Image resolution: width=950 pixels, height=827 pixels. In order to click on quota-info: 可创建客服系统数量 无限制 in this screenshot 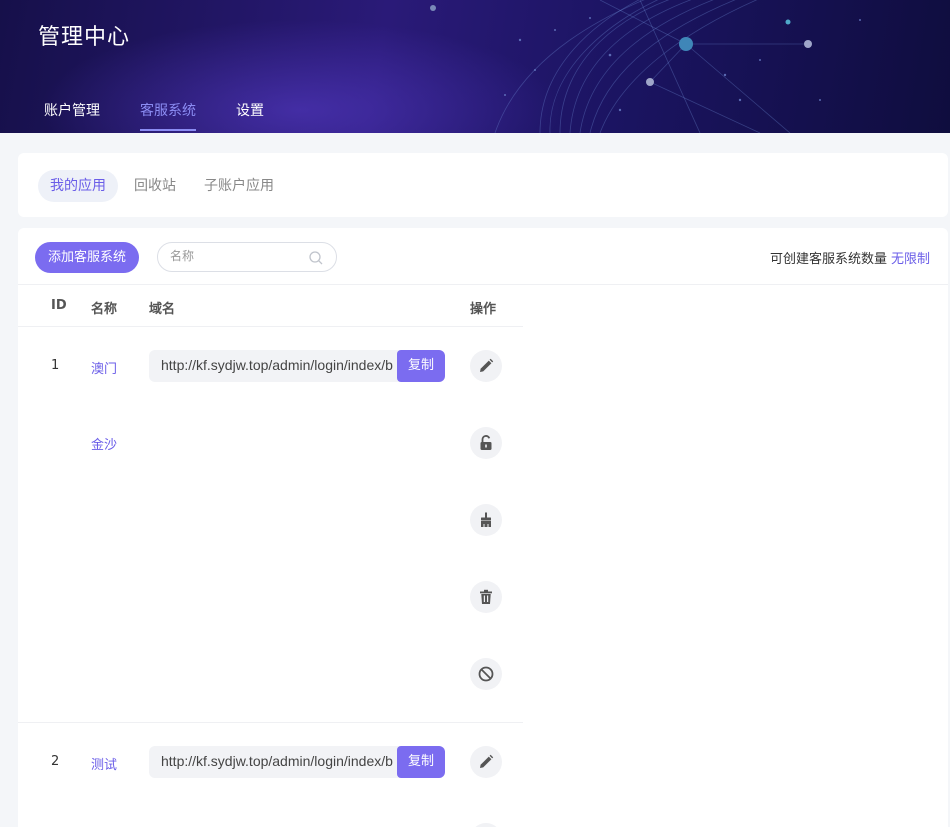, I will do `click(850, 257)`.